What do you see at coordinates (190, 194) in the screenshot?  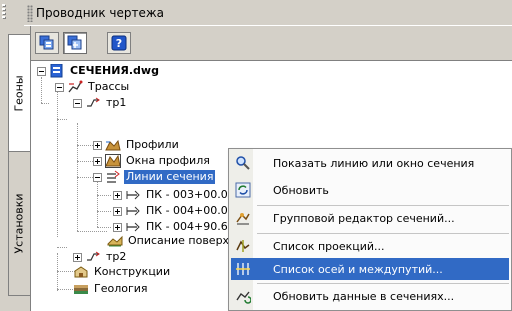 I see `tree-item-pk-1-label: ПК - 003+00.00` at bounding box center [190, 194].